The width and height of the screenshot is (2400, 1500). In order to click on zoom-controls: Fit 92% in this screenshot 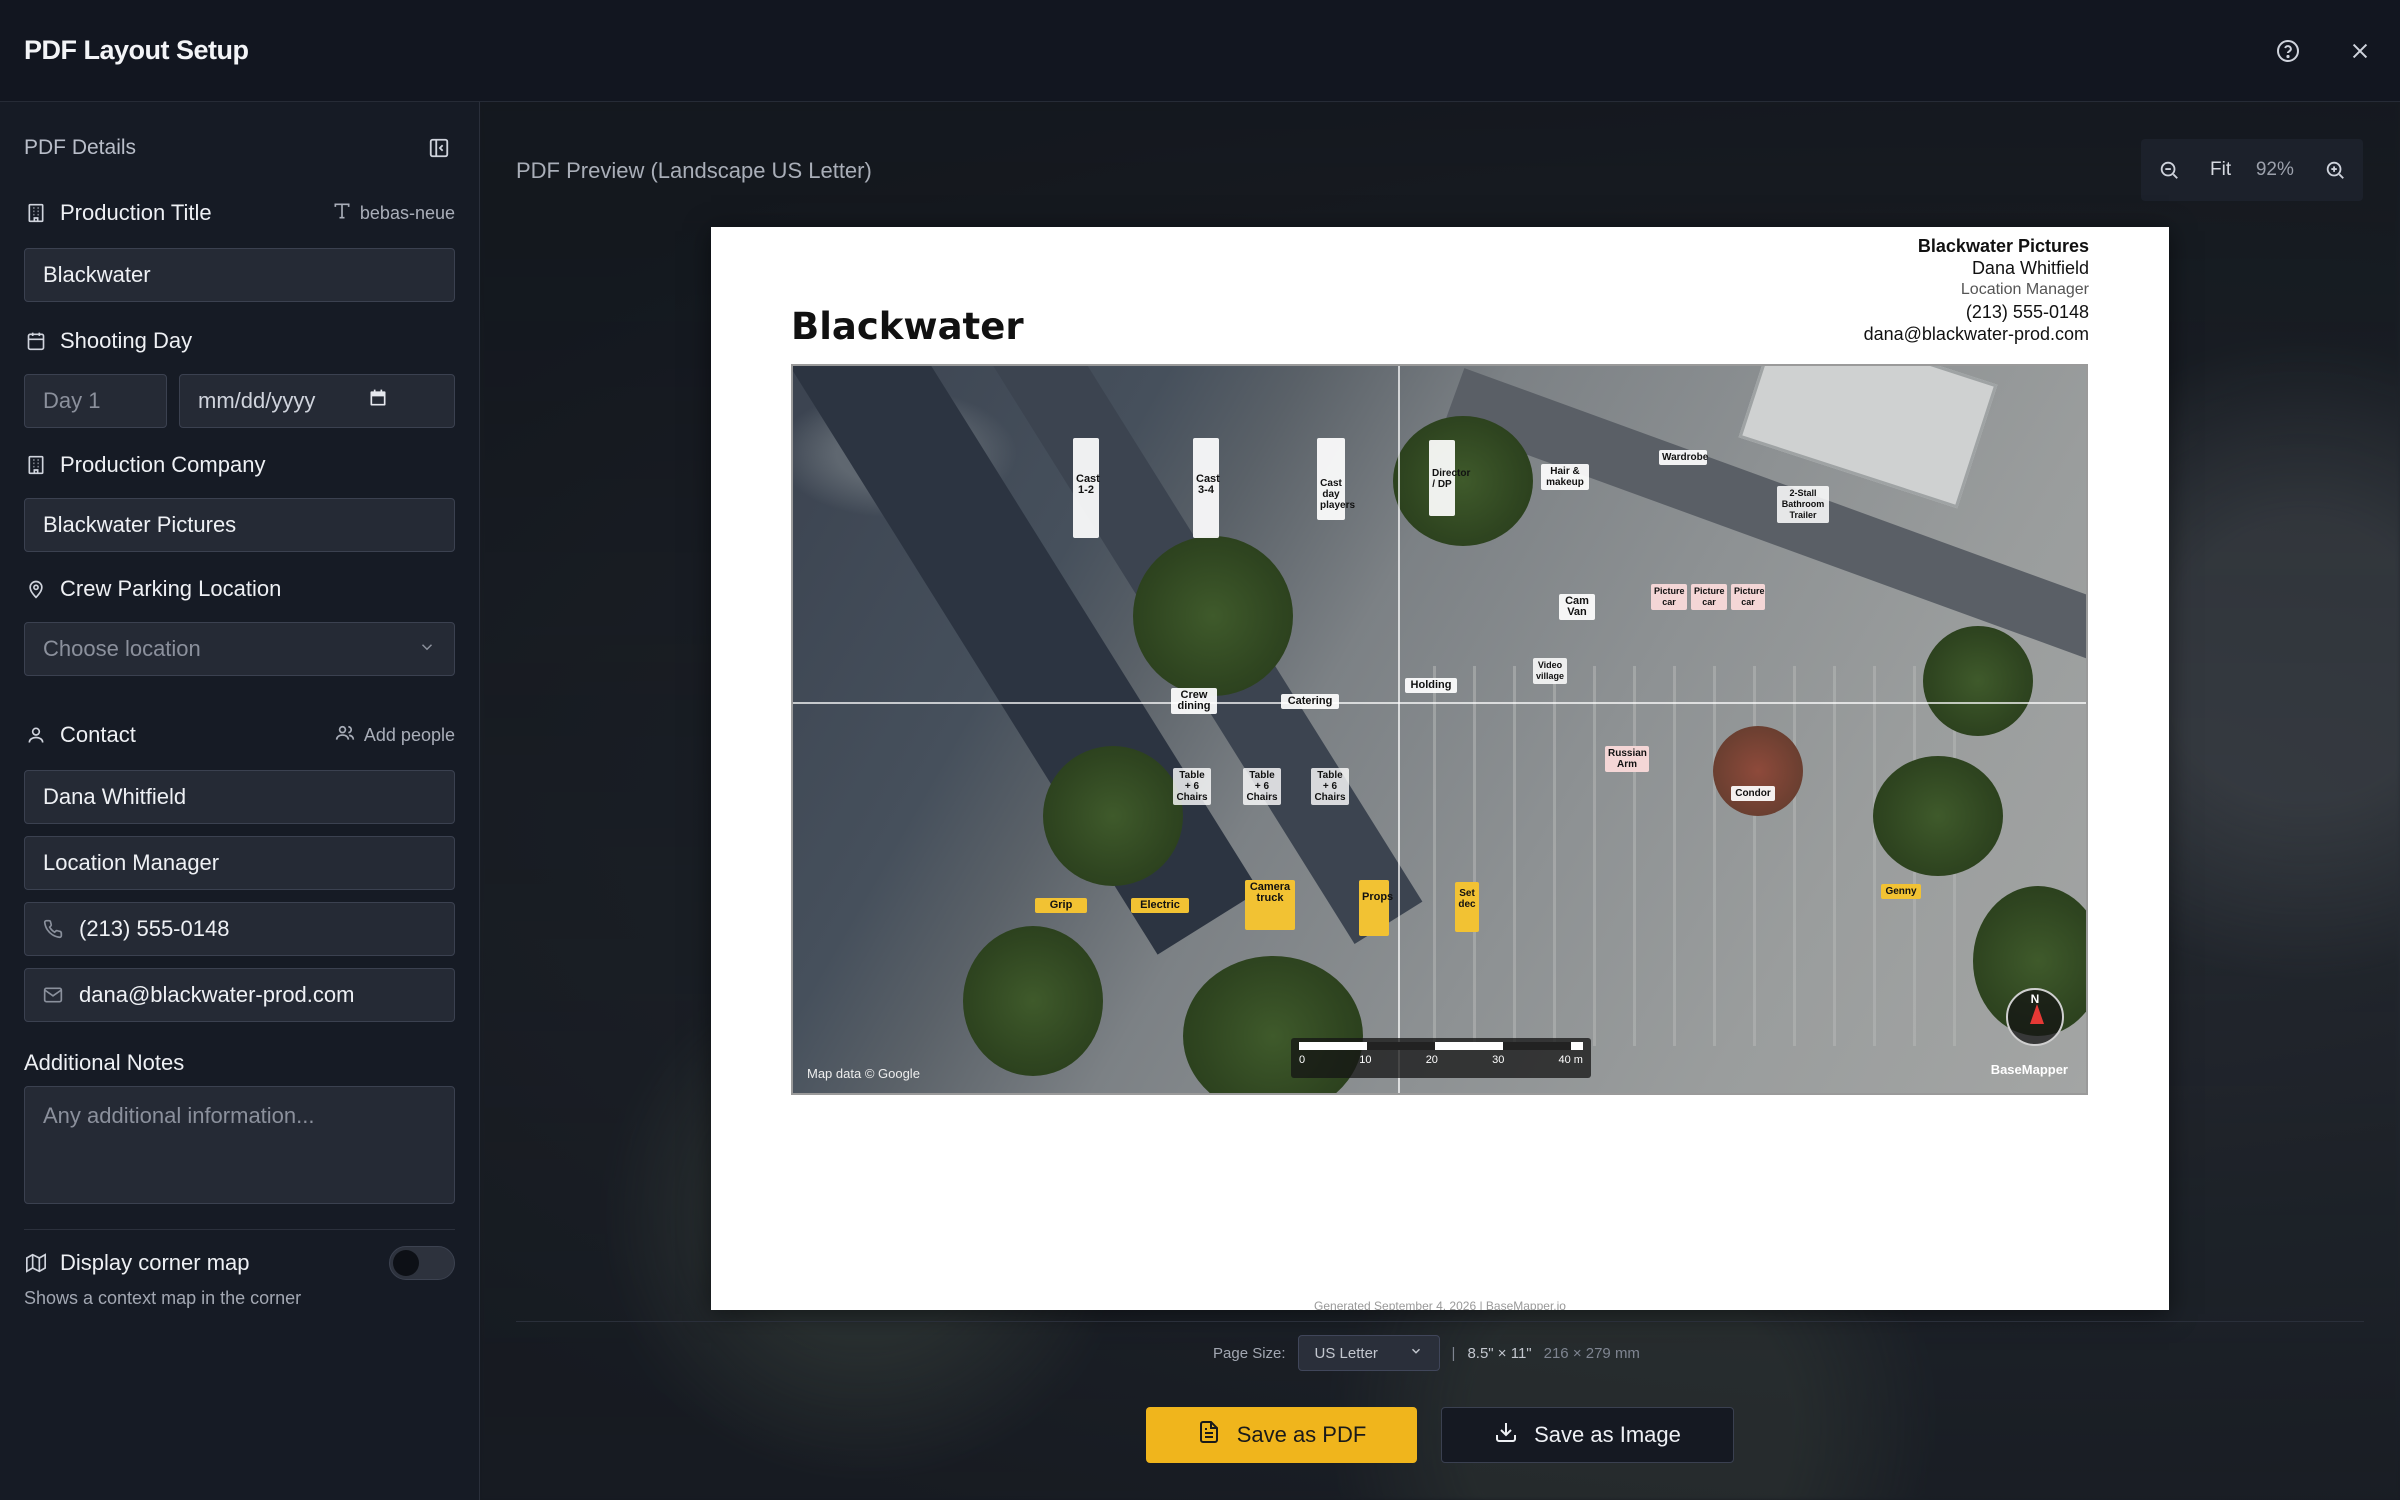, I will do `click(2252, 170)`.